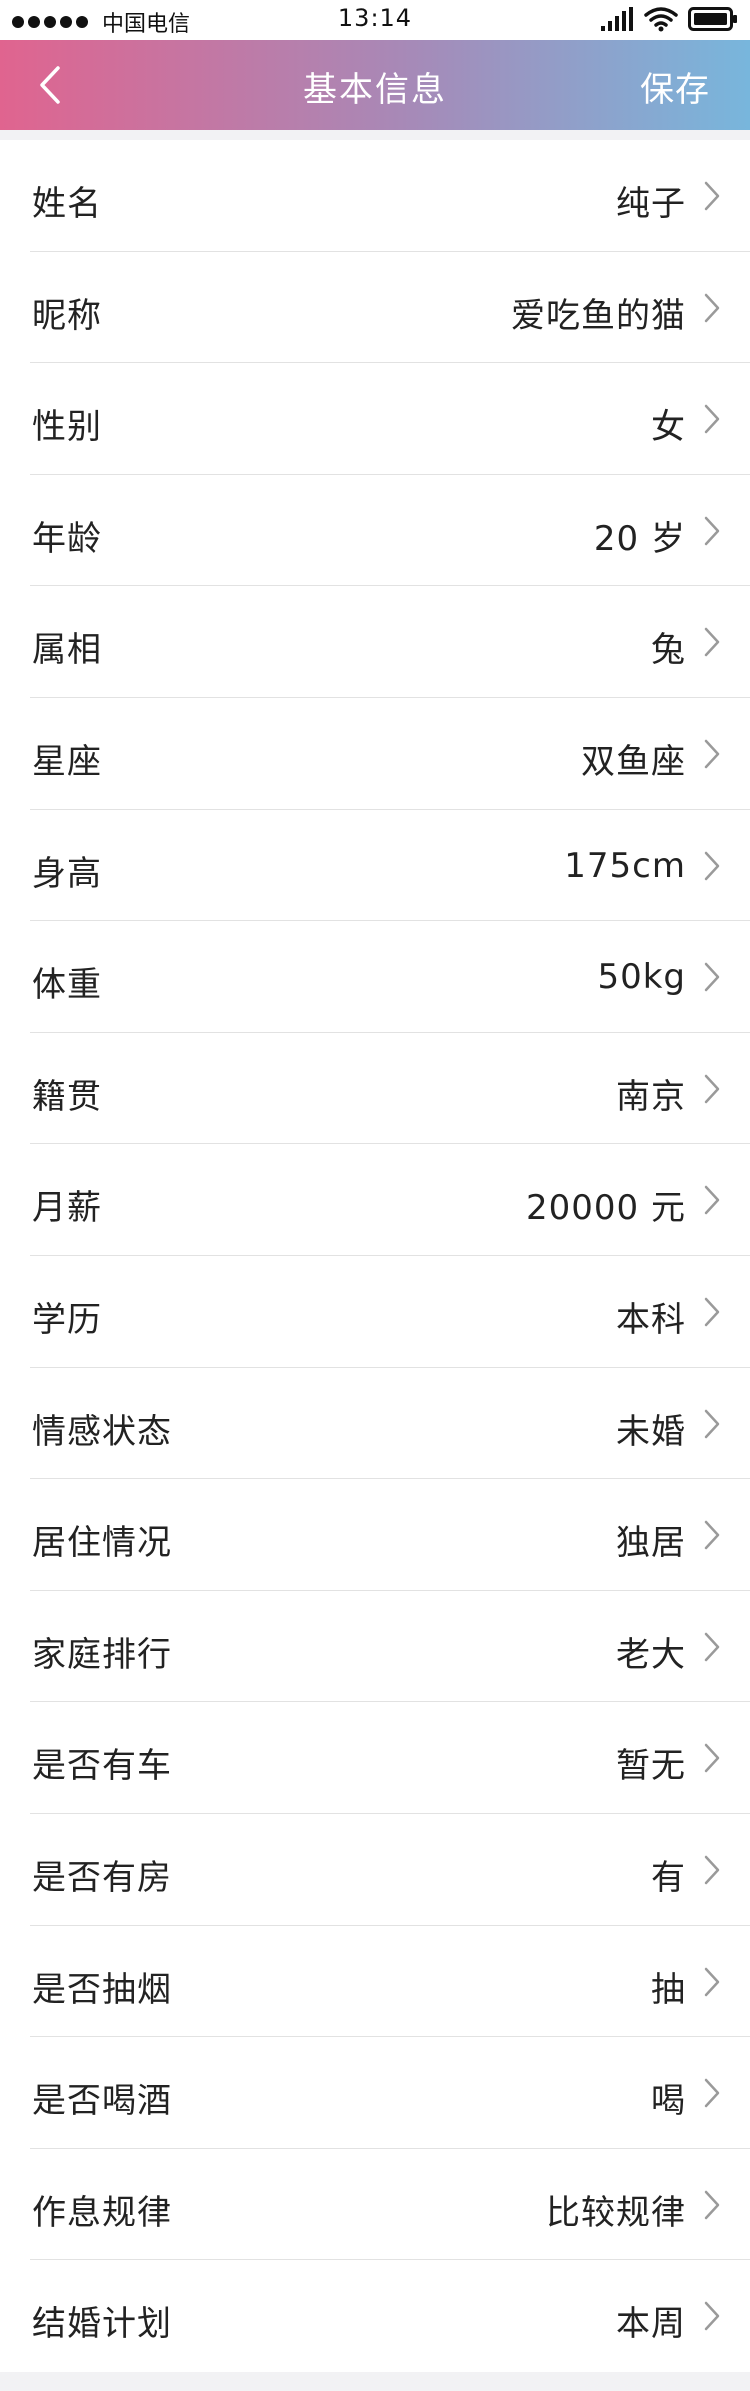  What do you see at coordinates (390, 1312) in the screenshot?
I see `info-row: 学历 本科` at bounding box center [390, 1312].